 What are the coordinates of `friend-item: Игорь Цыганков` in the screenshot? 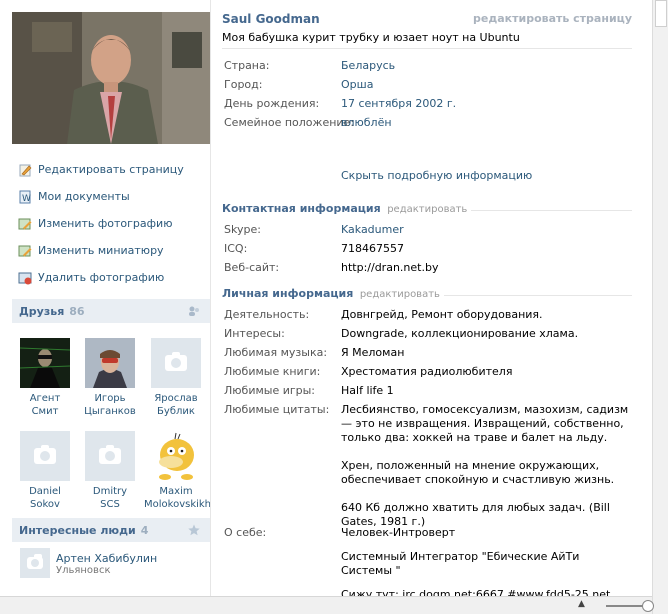 It's located at (110, 378).